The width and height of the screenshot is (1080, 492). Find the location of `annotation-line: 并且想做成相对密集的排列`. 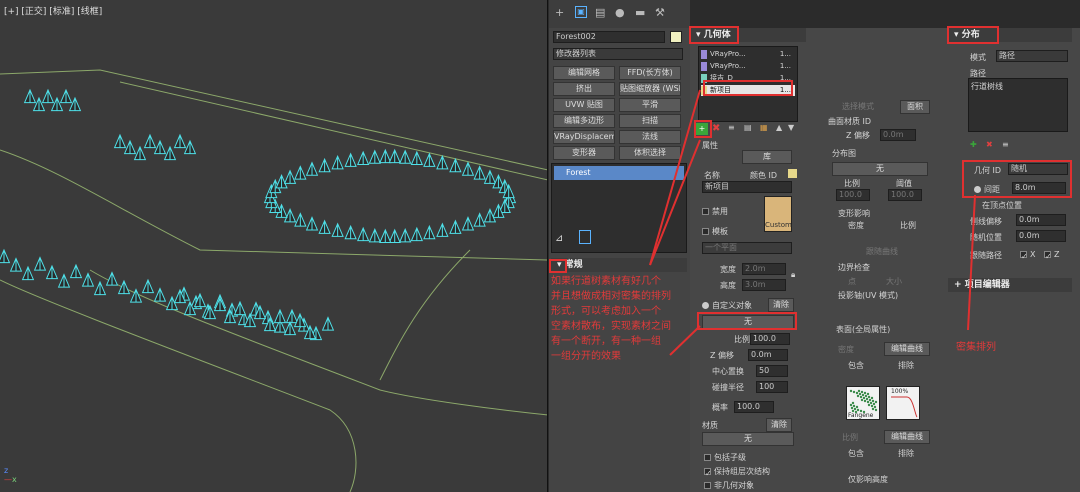

annotation-line: 并且想做成相对密集的排列 is located at coordinates (611, 296).